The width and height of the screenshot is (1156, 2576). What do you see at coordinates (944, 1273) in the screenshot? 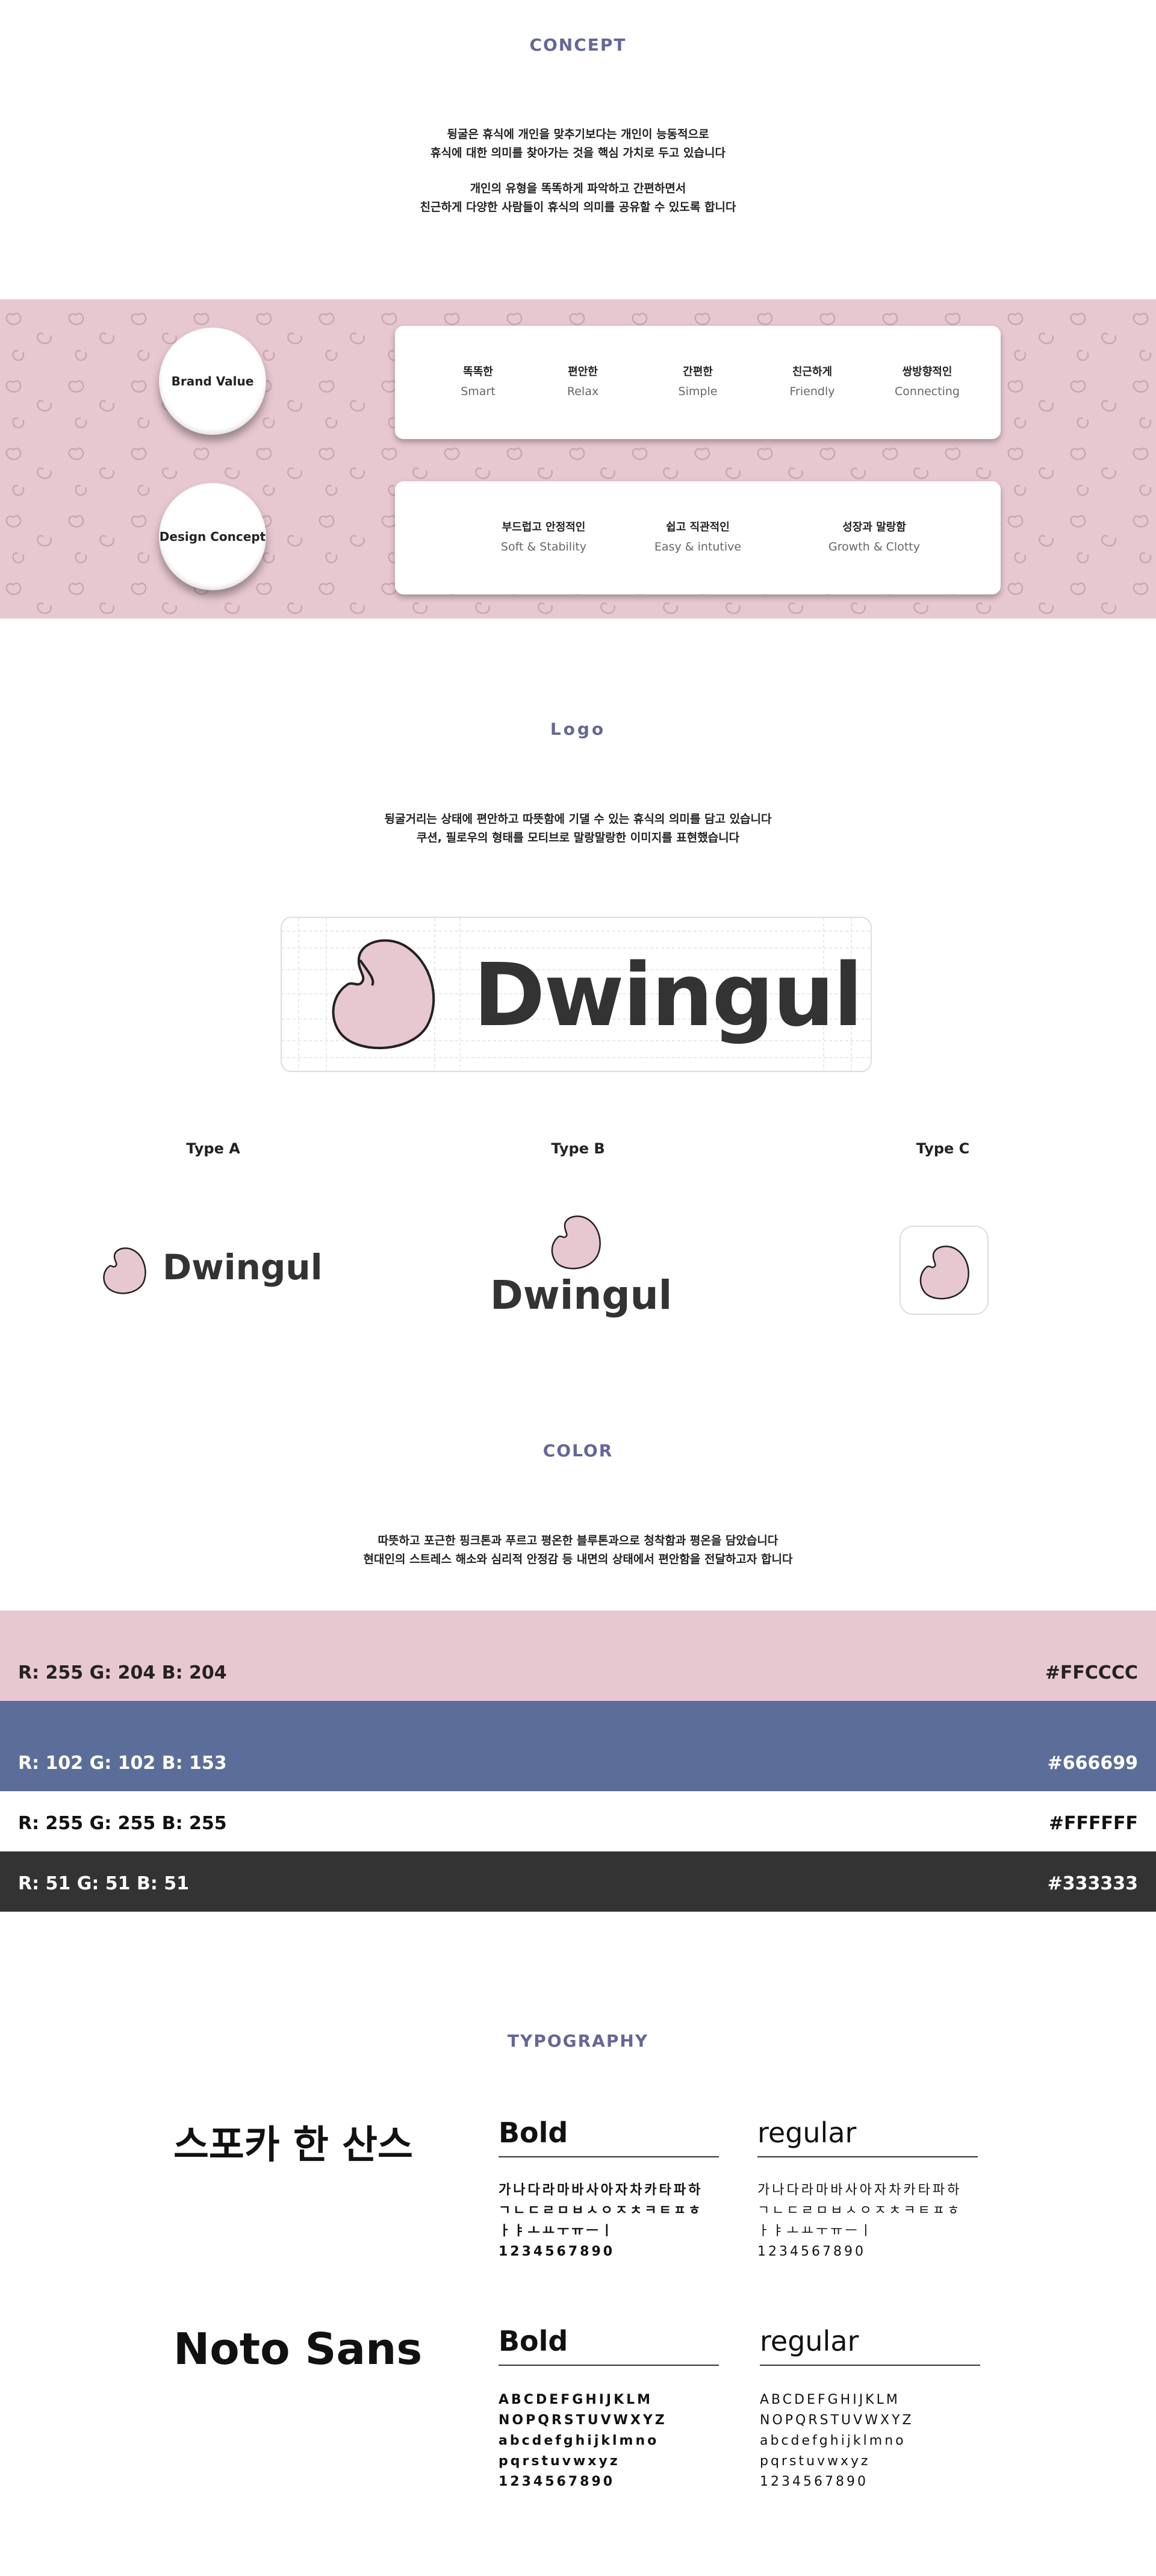
I see `type-c-pillow-icon` at bounding box center [944, 1273].